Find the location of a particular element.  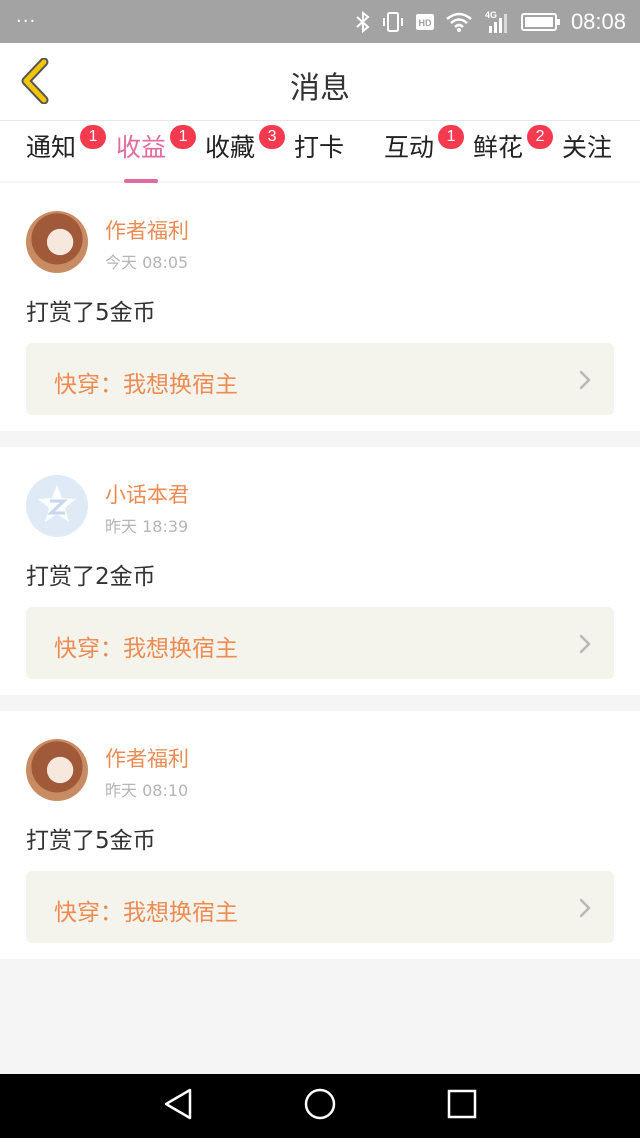

tab-label: 通知 is located at coordinates (51, 147).